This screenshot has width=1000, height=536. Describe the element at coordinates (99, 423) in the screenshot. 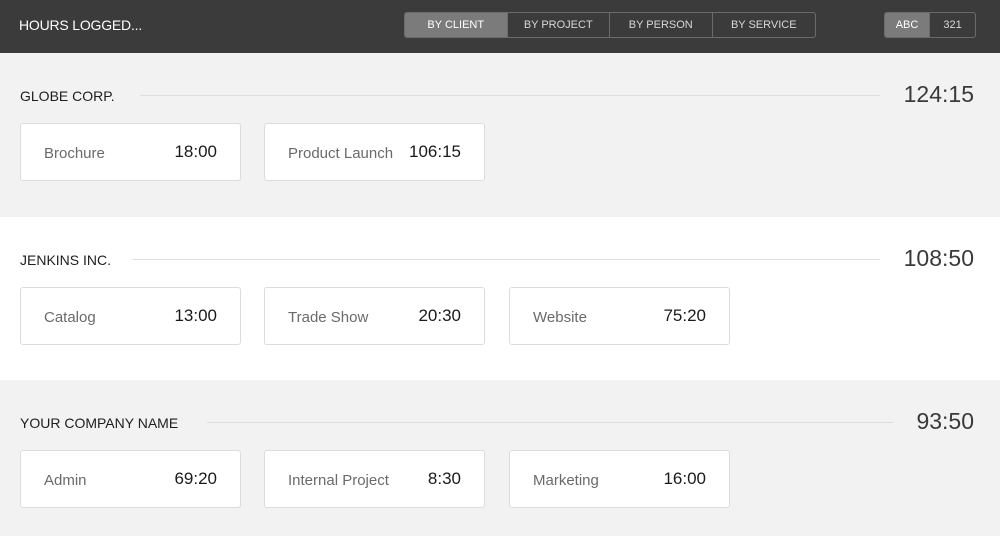

I see `client-name: YOUR COMPANY NAME` at that location.